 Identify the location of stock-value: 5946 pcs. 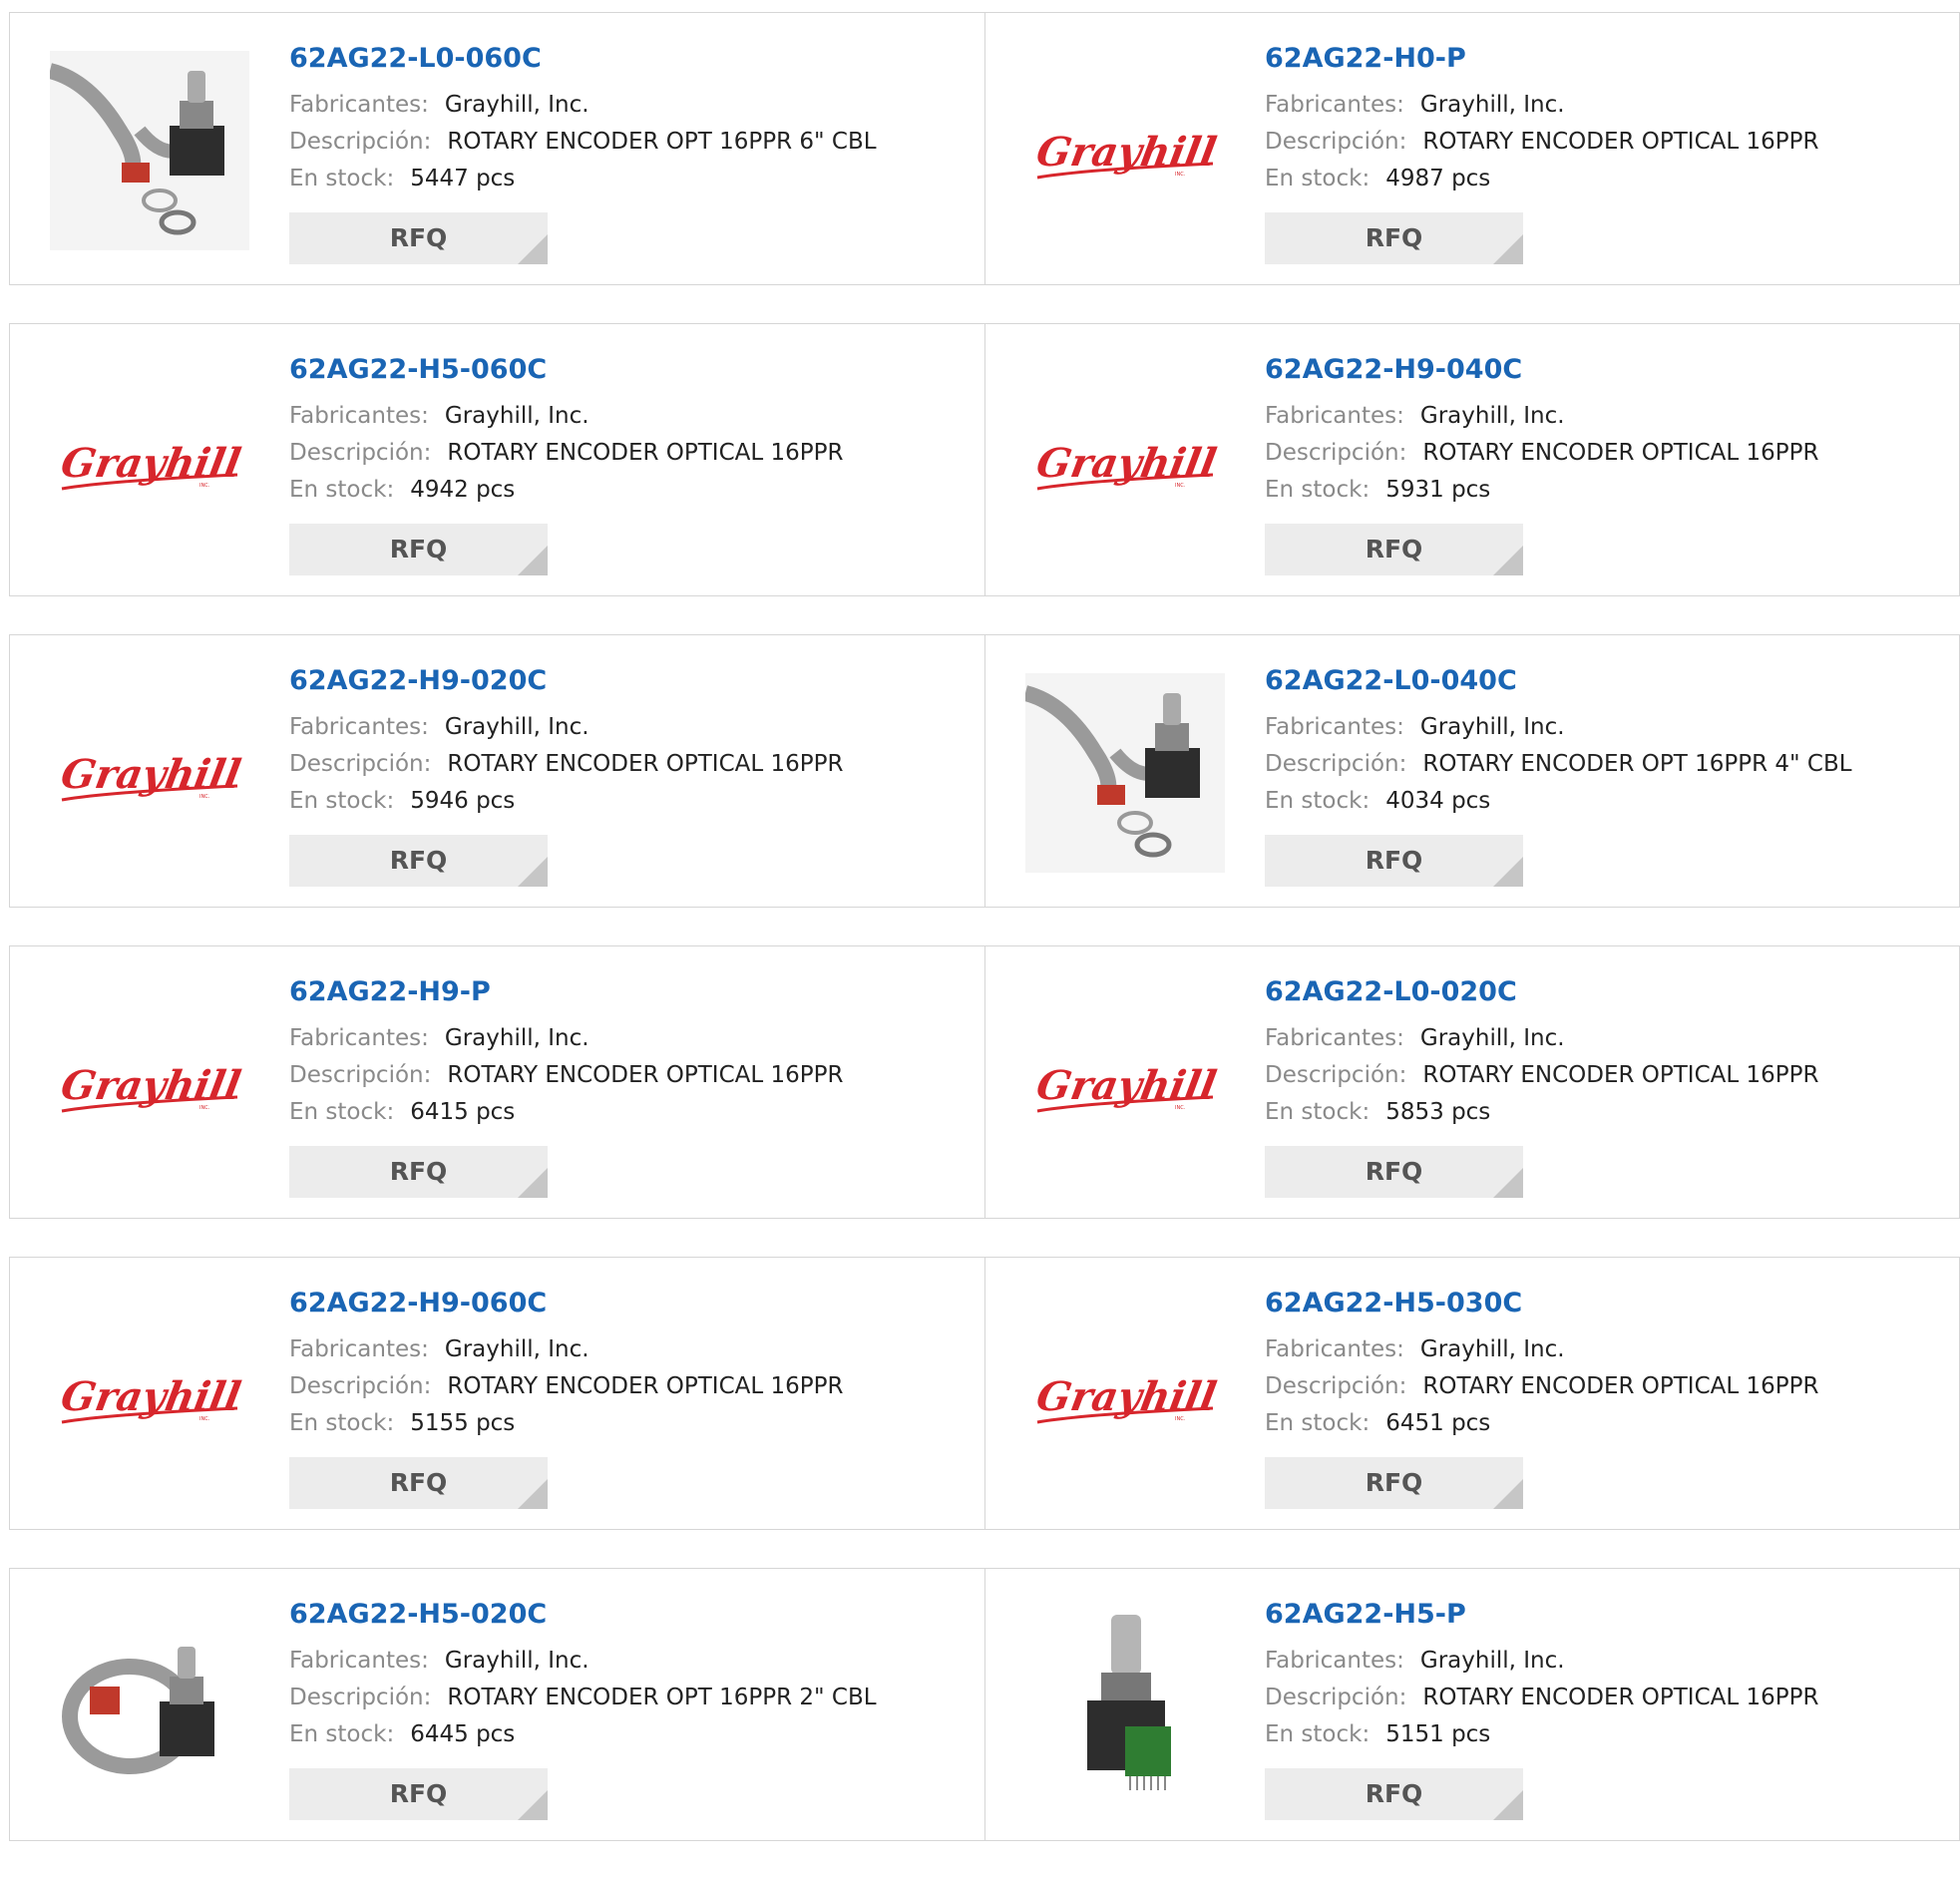
(463, 801).